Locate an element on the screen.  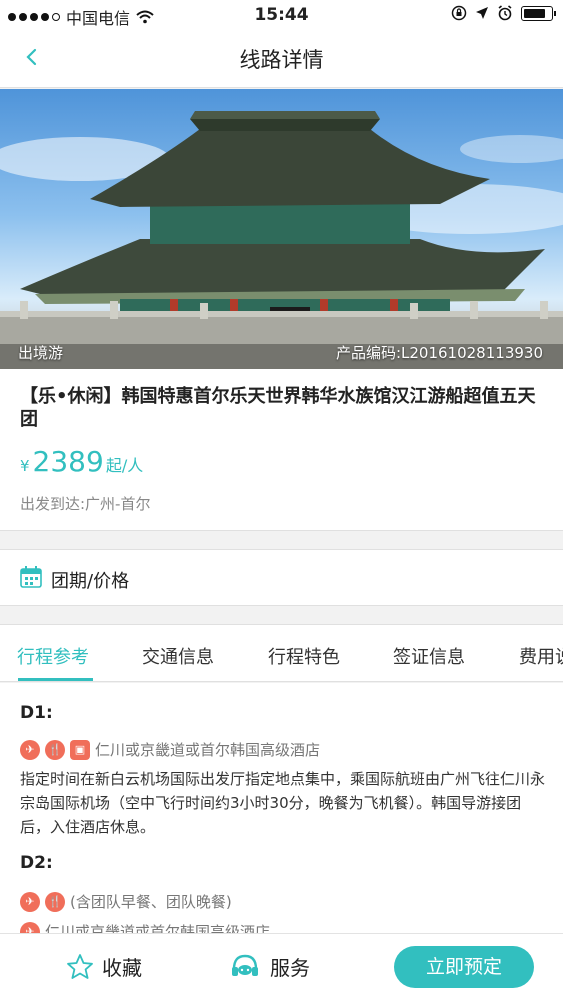
book-now-button: 立即预定 is located at coordinates (464, 967).